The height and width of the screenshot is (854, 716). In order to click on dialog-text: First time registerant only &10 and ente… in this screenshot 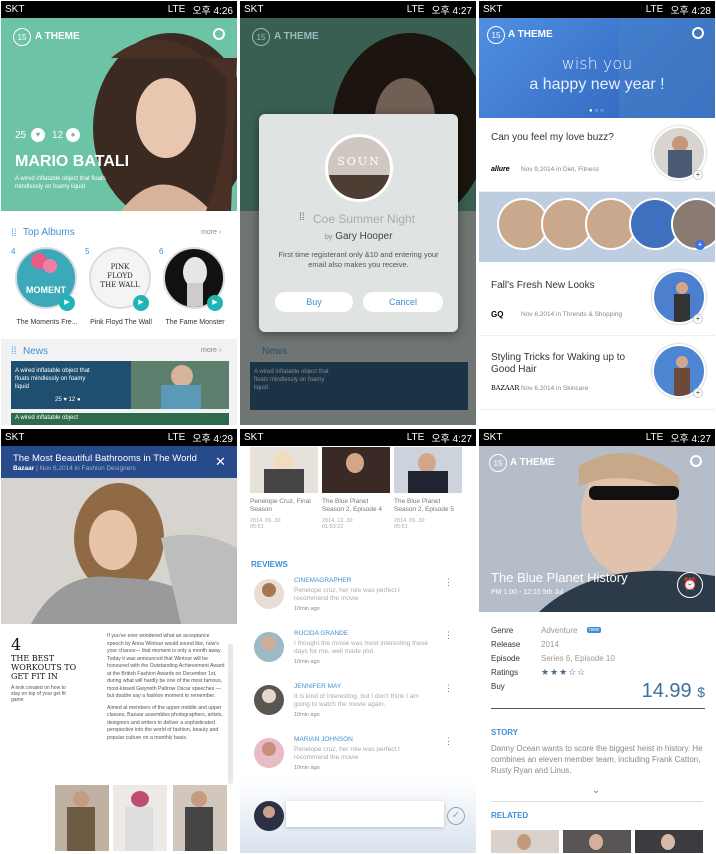, I will do `click(358, 259)`.